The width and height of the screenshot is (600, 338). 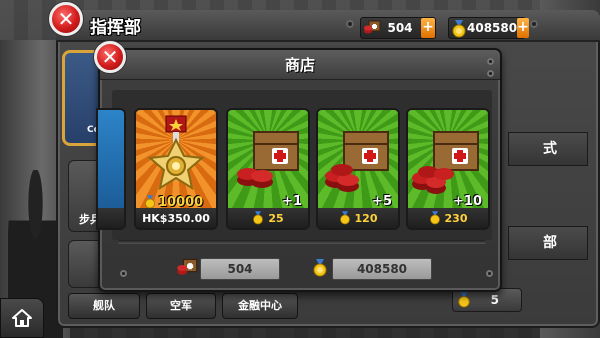 I want to click on medals-counter: 408580 +, so click(x=488, y=28).